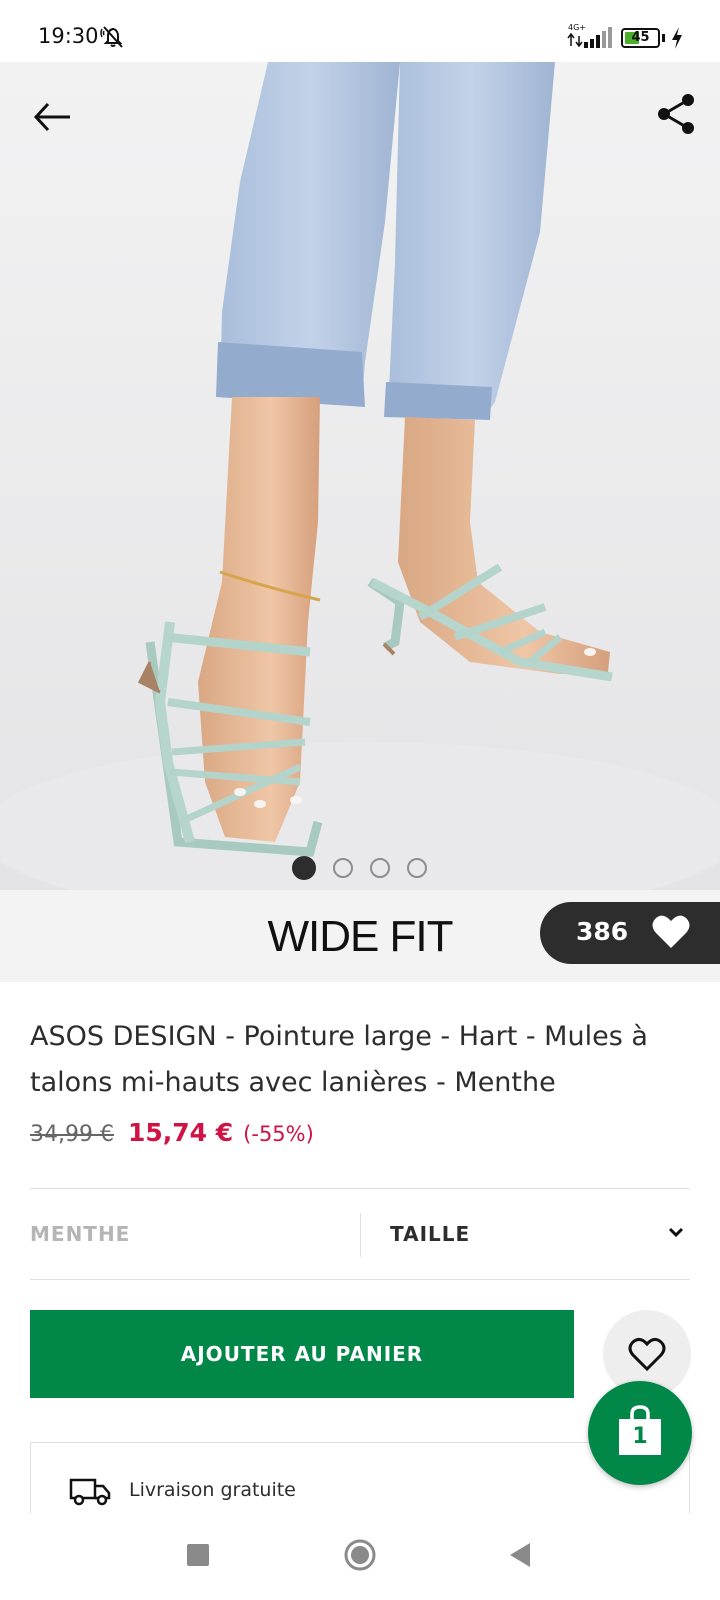 The image size is (720, 1600). Describe the element at coordinates (640, 1436) in the screenshot. I see `bag-count: 1` at that location.